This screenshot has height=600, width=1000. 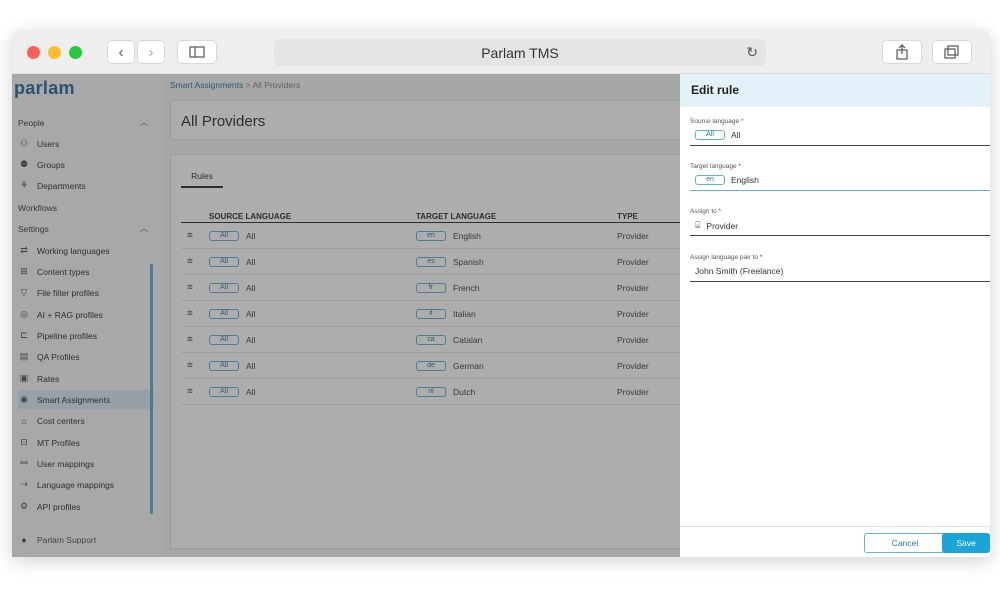 What do you see at coordinates (966, 543) in the screenshot?
I see `save-button: Save` at bounding box center [966, 543].